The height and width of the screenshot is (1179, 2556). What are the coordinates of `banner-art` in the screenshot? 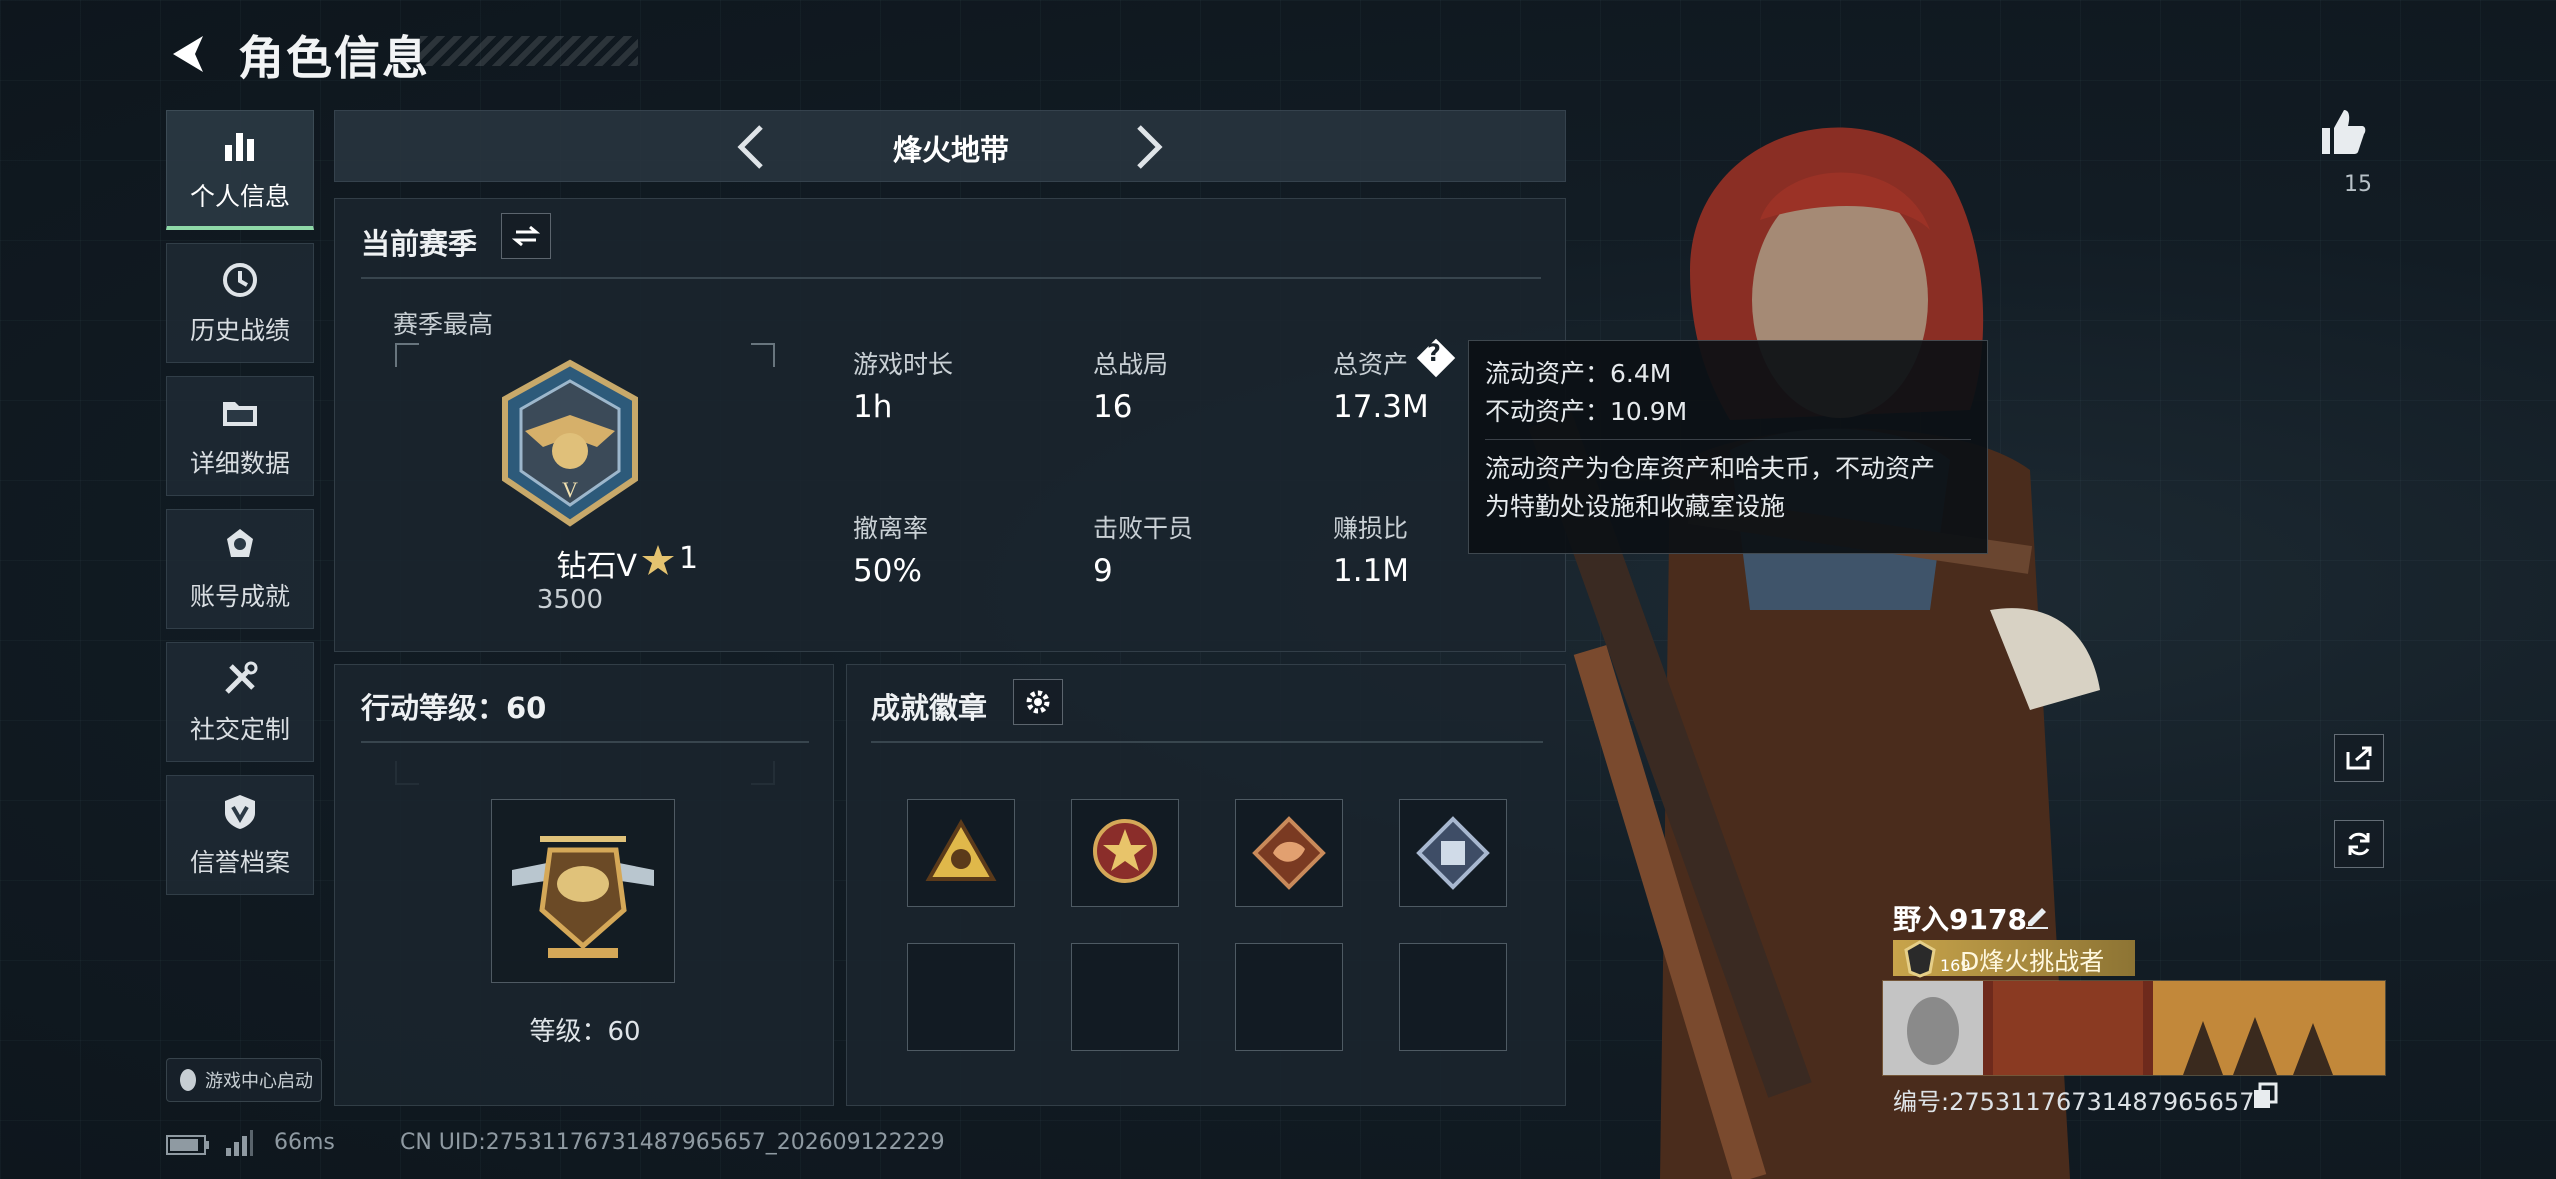 It's located at (2134, 1028).